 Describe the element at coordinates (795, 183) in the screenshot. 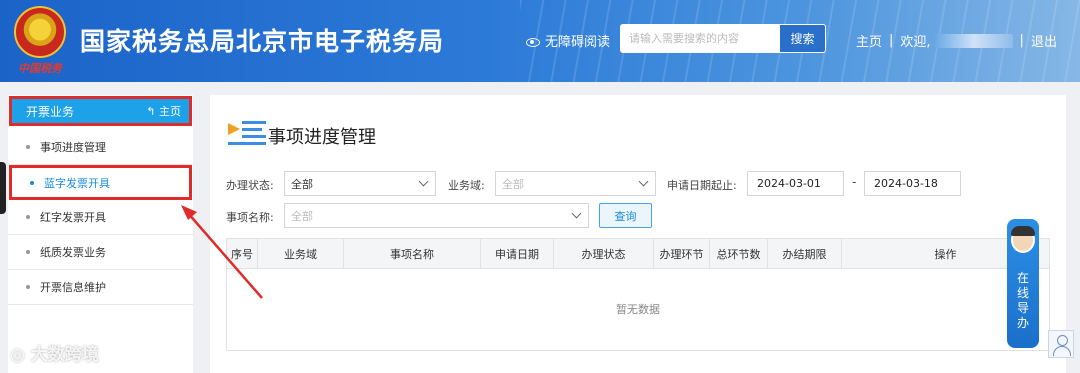

I see `date-from-input: 2024-03-01` at that location.